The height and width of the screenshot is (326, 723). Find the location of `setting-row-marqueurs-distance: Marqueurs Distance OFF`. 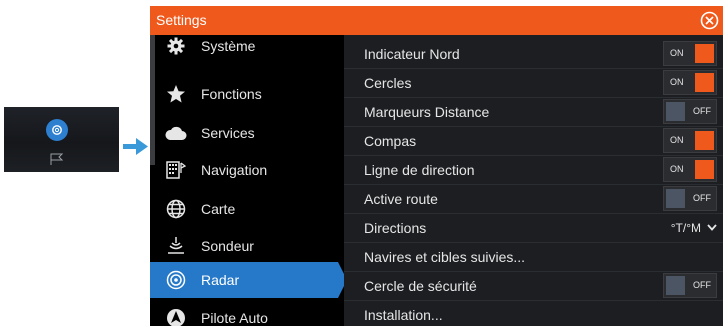

setting-row-marqueurs-distance: Marqueurs Distance OFF is located at coordinates (533, 112).